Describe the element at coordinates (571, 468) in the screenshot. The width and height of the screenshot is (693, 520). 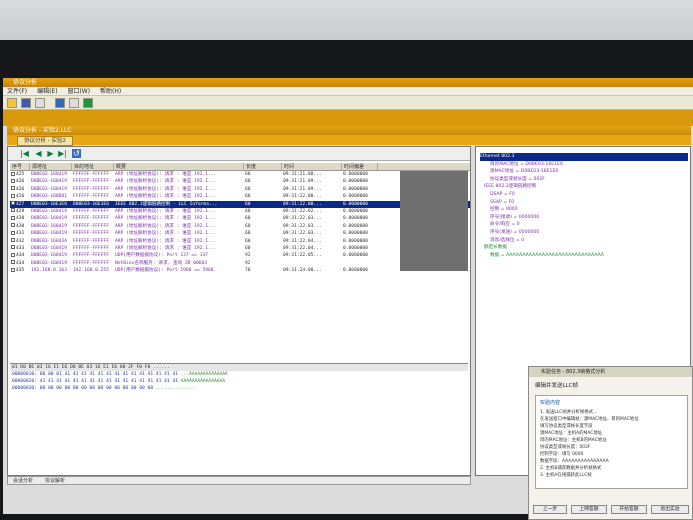
I see `dialog-line: 2. 主机B捕获数据并分析帧格式` at that location.